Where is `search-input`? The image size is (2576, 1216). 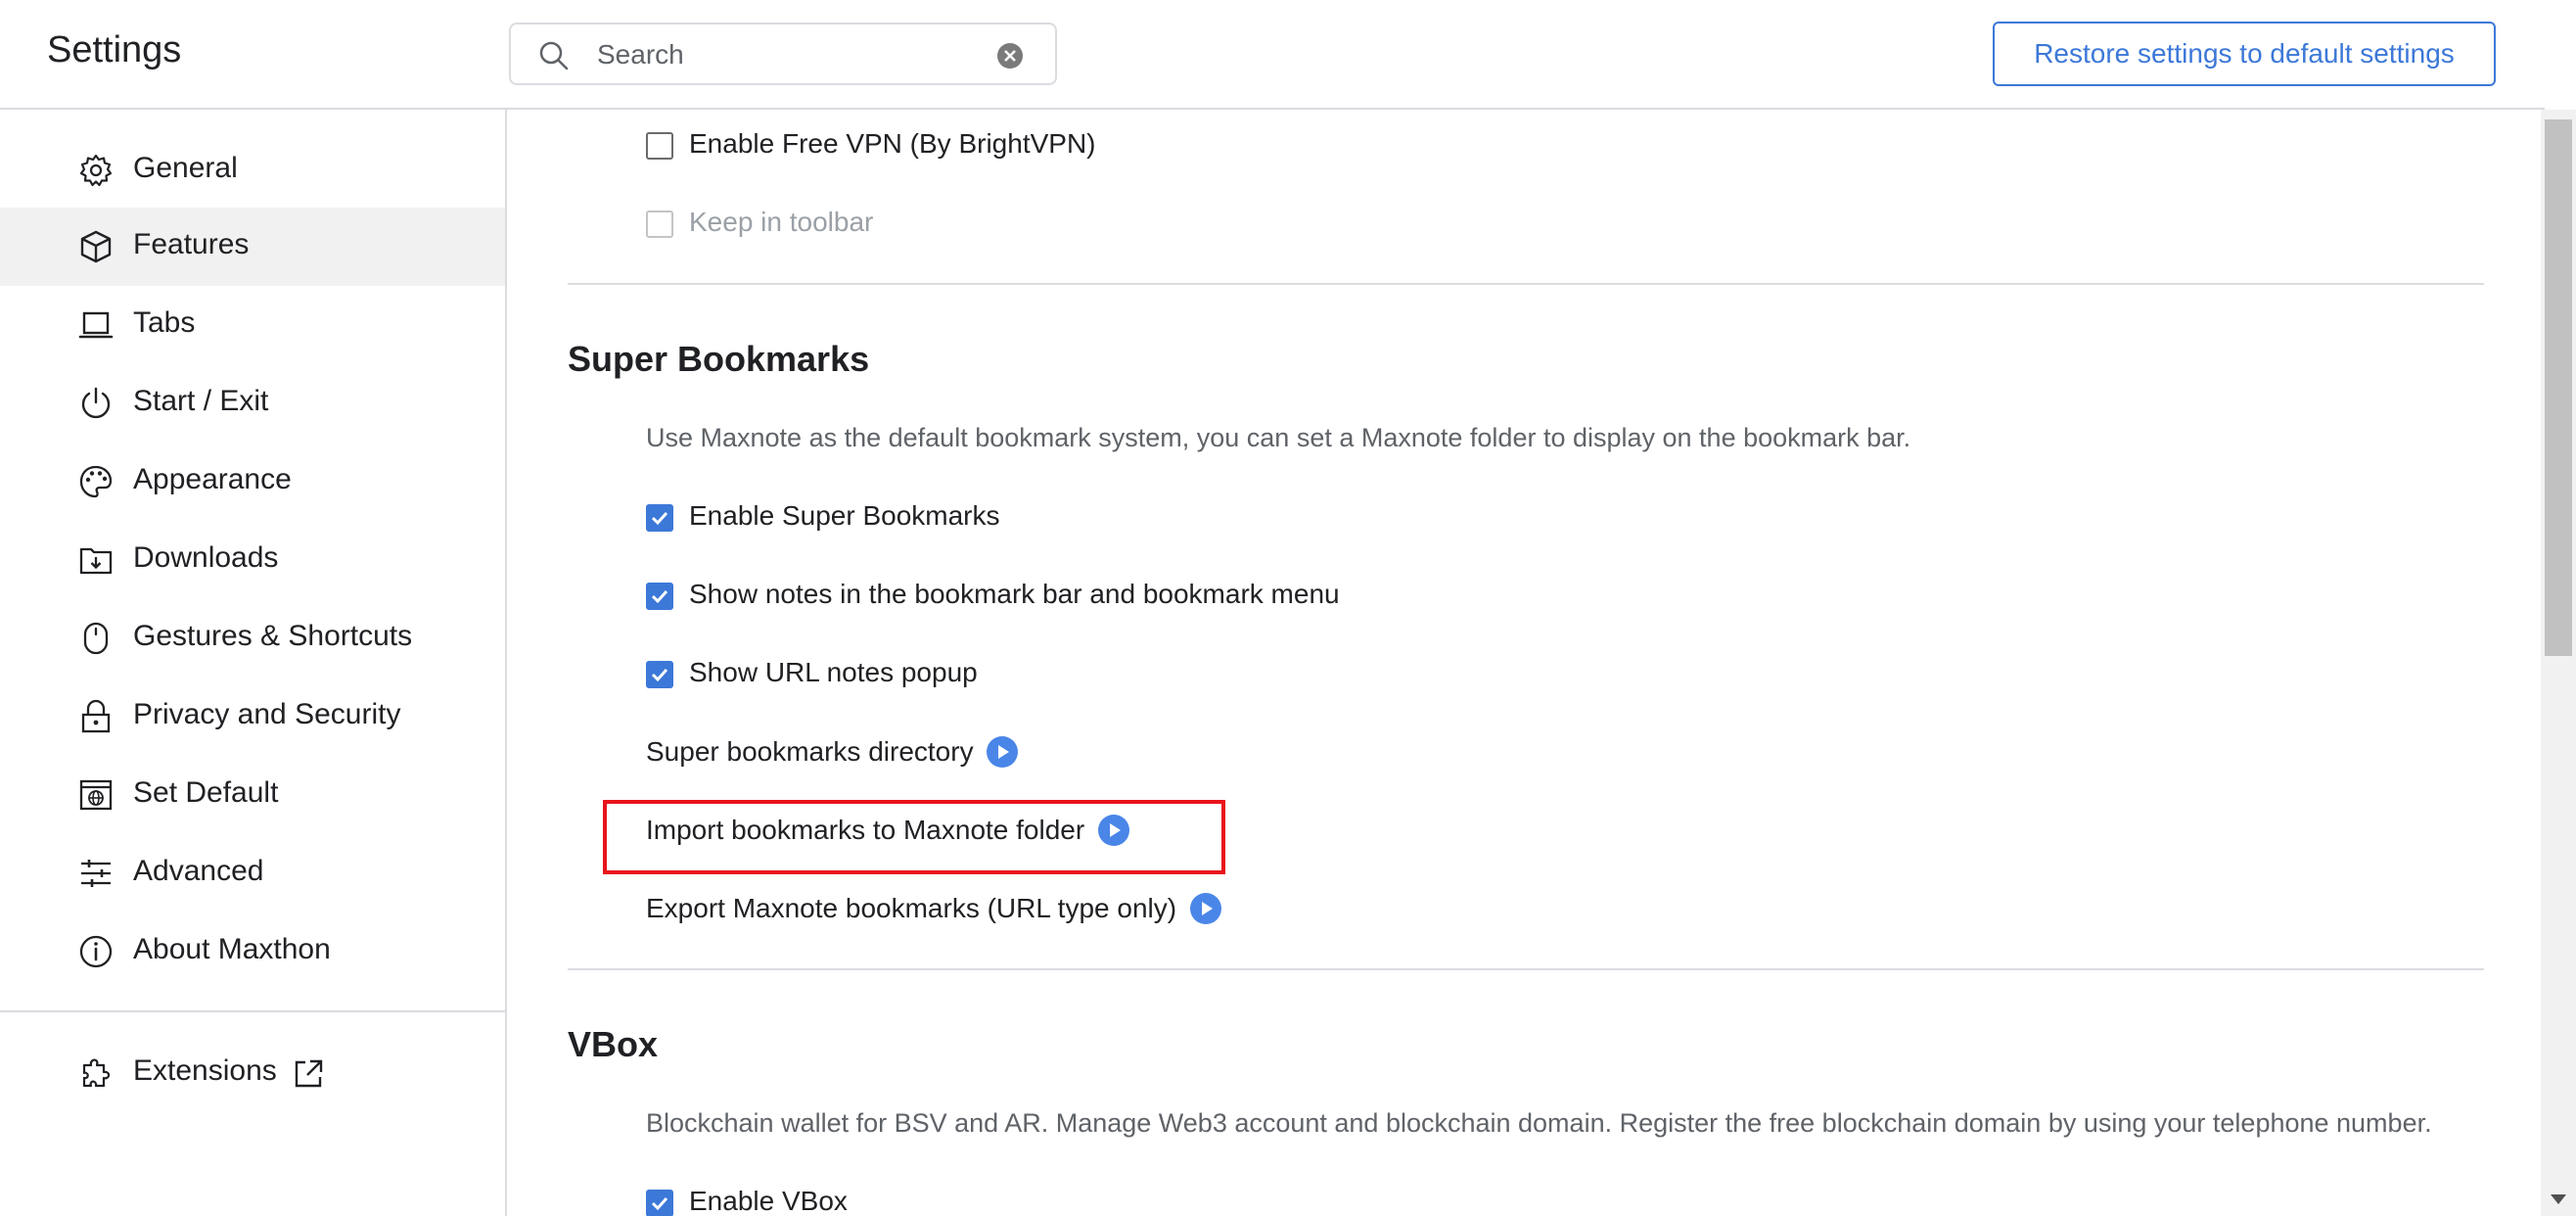
search-input is located at coordinates (791, 54).